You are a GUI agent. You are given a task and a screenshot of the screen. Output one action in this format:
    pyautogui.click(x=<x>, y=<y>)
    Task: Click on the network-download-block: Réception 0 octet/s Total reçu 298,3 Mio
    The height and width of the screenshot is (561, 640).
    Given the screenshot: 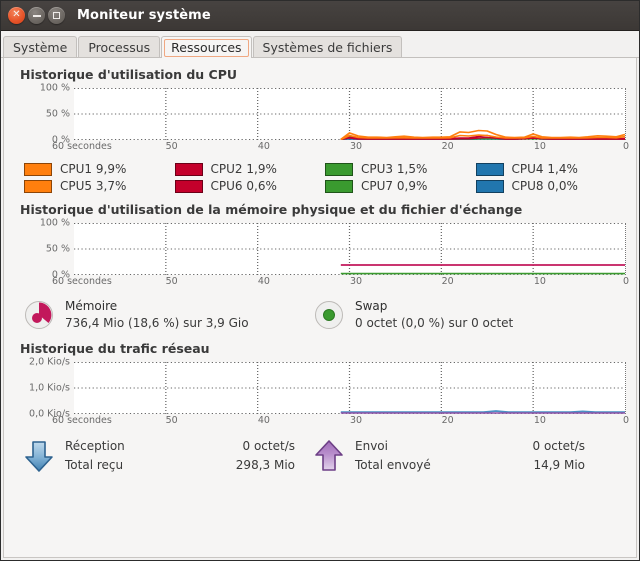 What is the action you would take?
    pyautogui.click(x=167, y=456)
    